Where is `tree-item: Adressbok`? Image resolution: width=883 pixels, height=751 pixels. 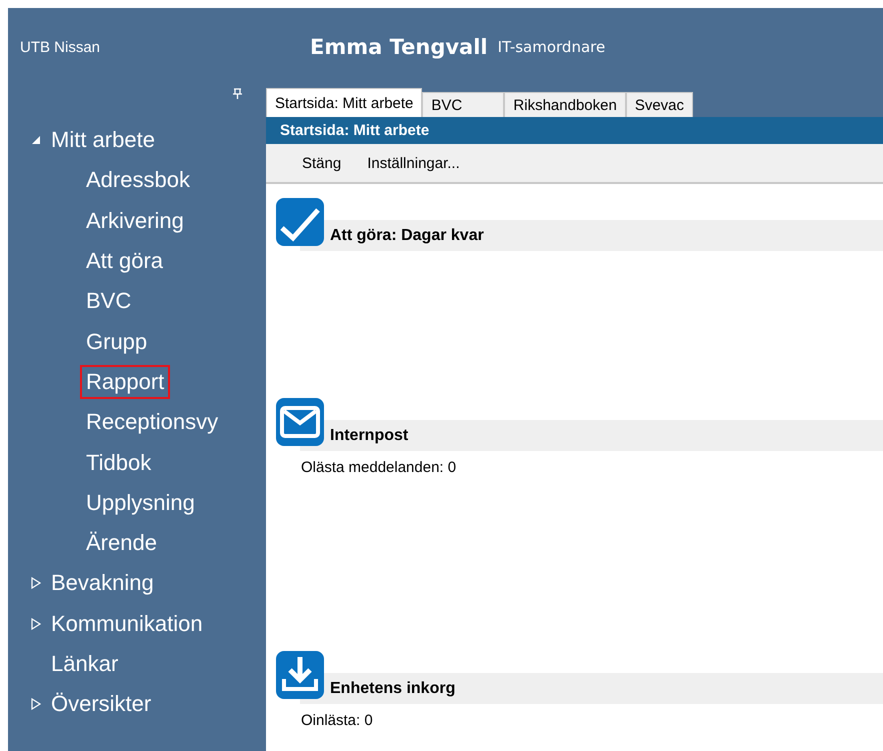 tree-item: Adressbok is located at coordinates (138, 180).